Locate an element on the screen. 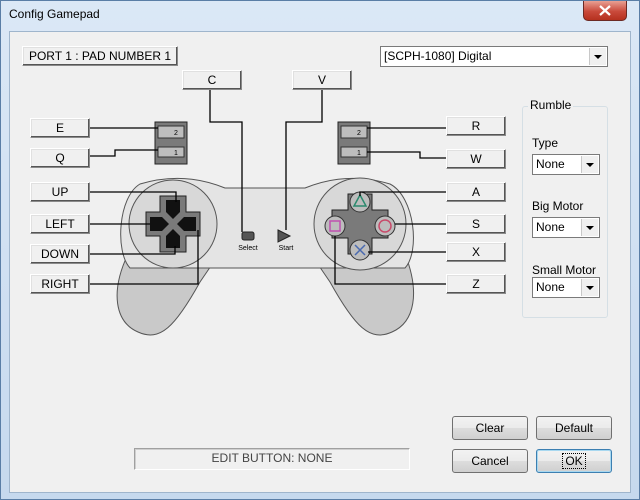 This screenshot has height=500, width=640. small-motor-label: Small Motor is located at coordinates (564, 270).